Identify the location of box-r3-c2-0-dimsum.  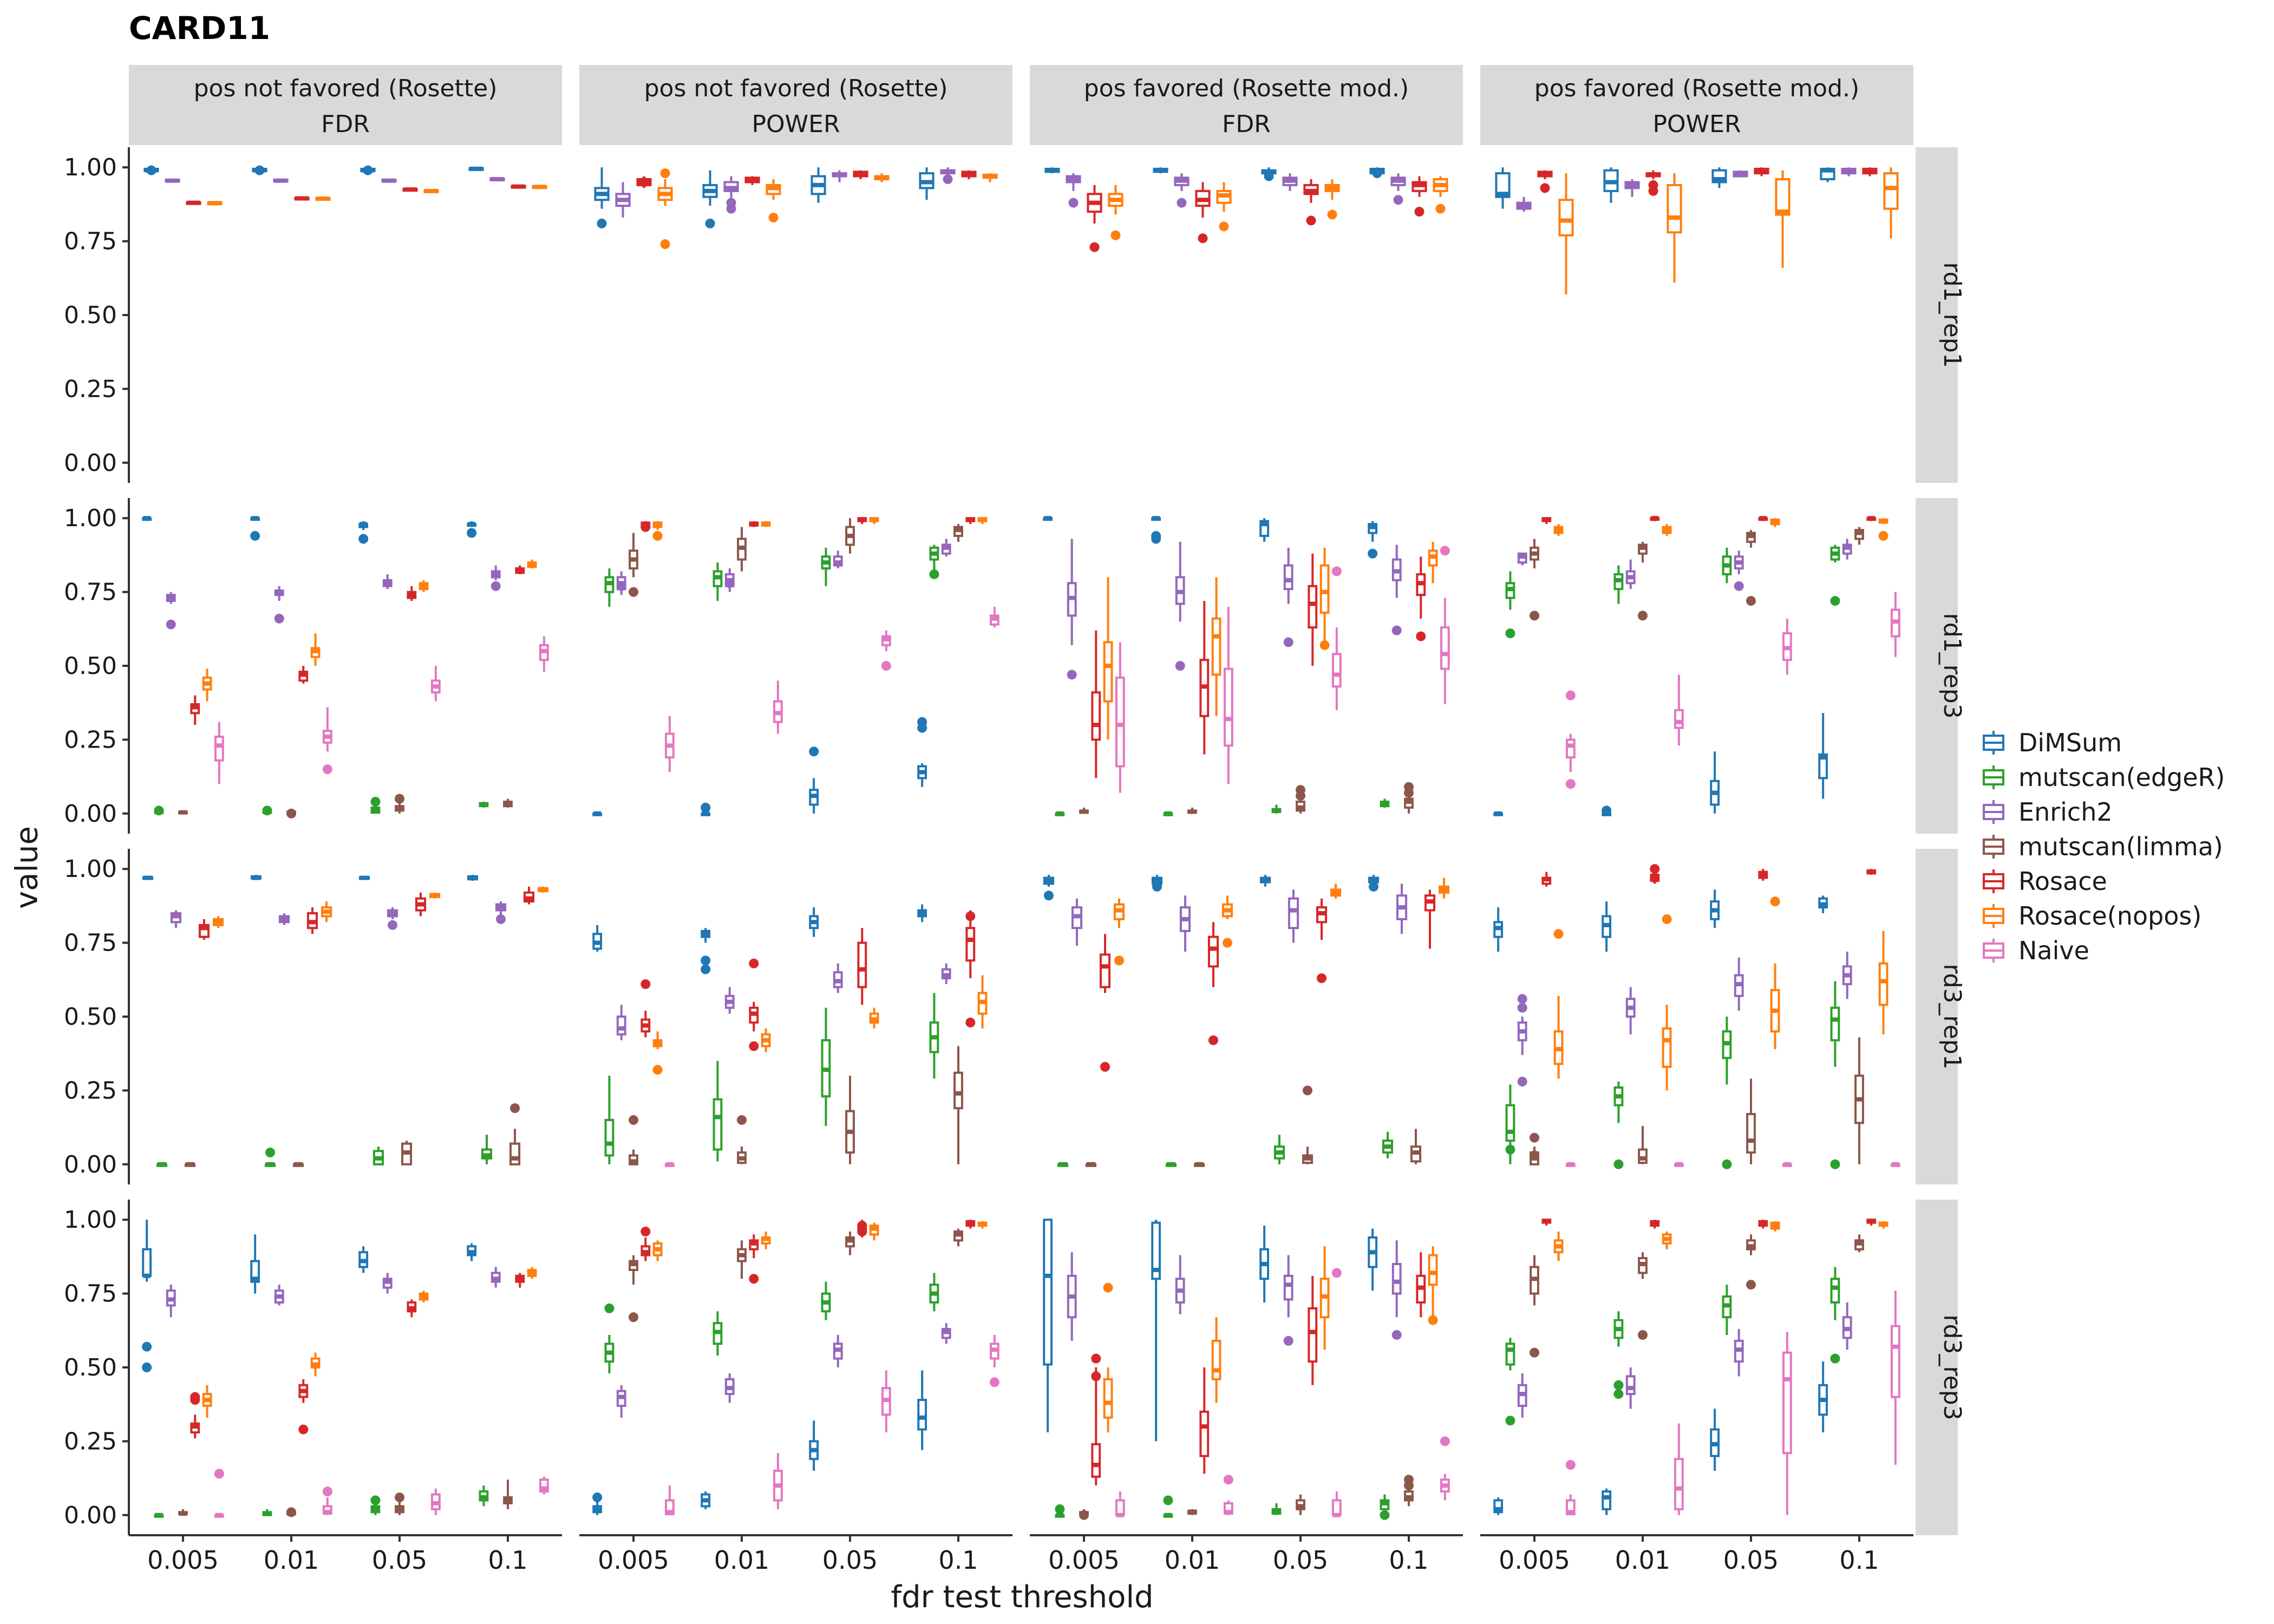
(1048, 1292).